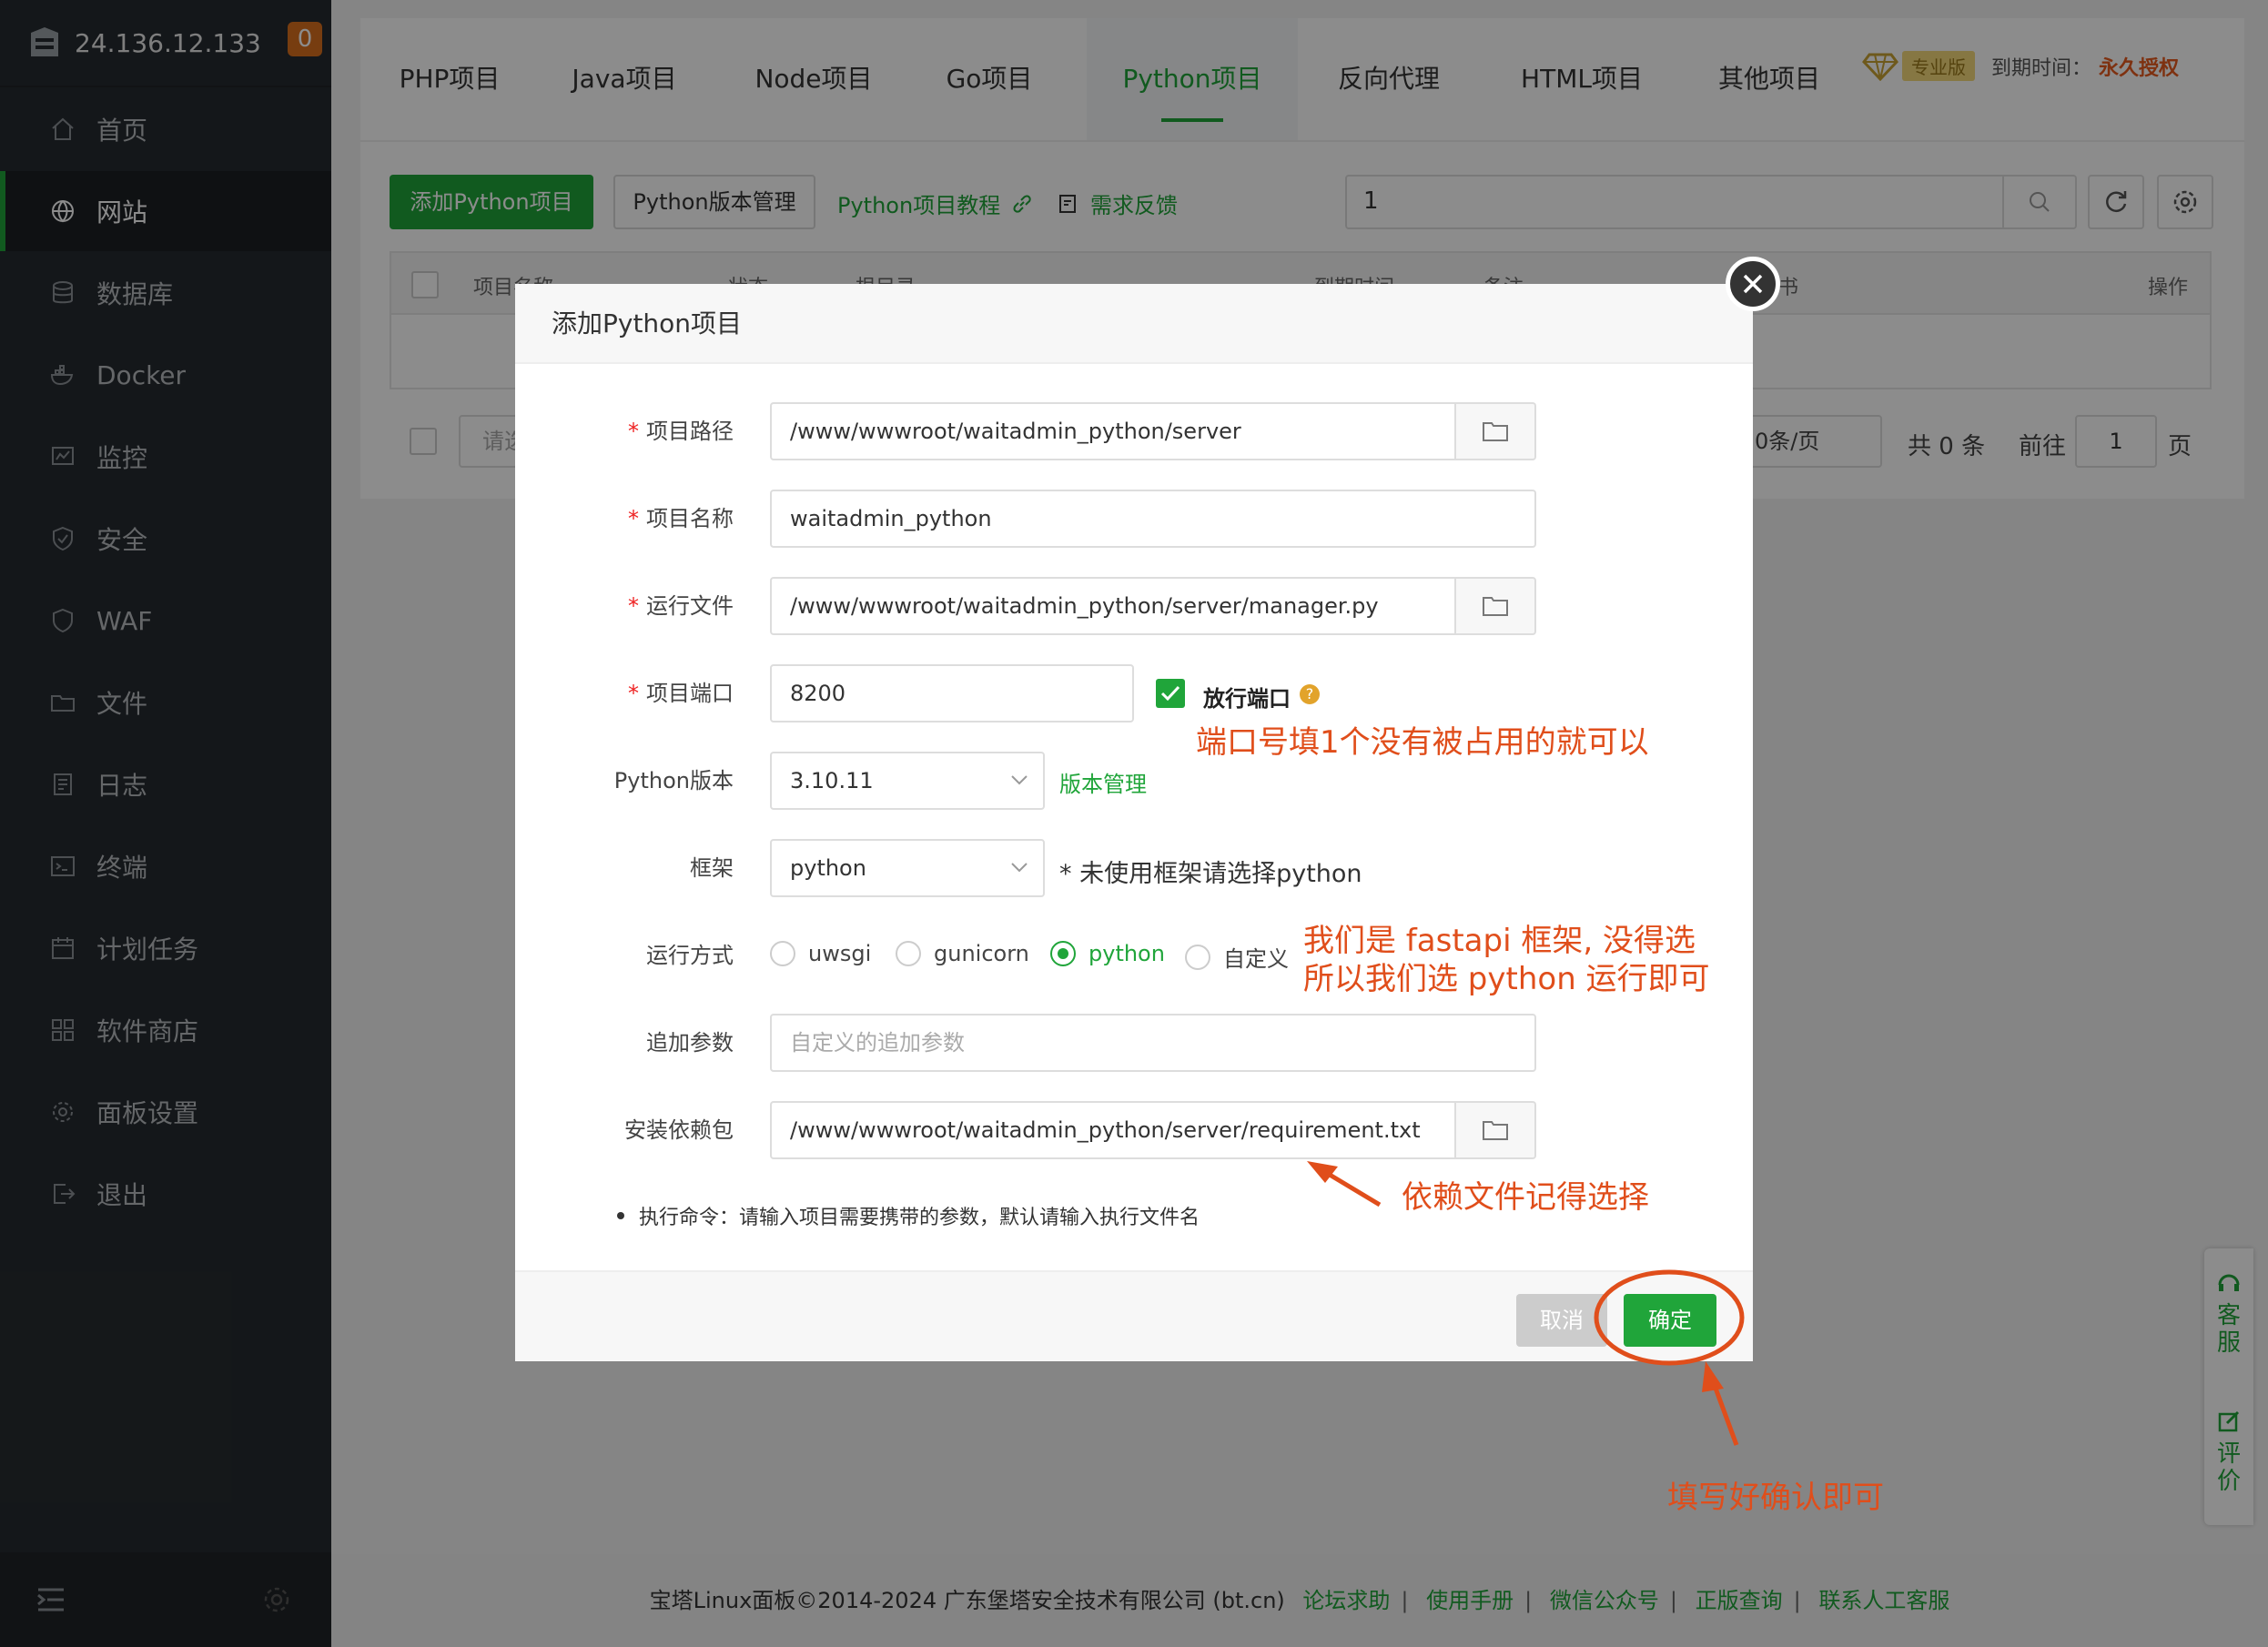 This screenshot has height=1647, width=2268. What do you see at coordinates (952, 693) in the screenshot?
I see `project-port-input: 8200` at bounding box center [952, 693].